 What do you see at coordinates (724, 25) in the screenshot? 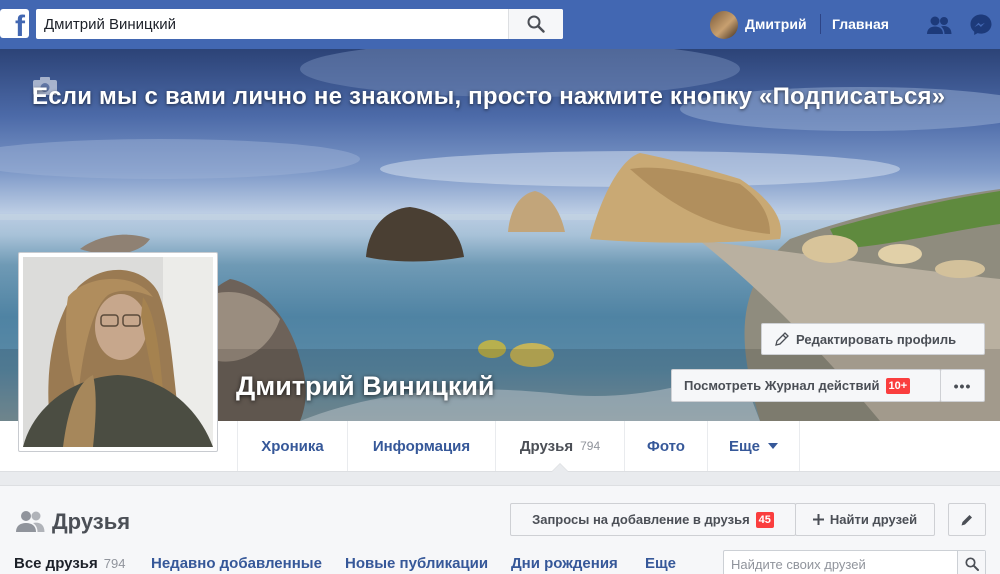
I see `user-avatar` at bounding box center [724, 25].